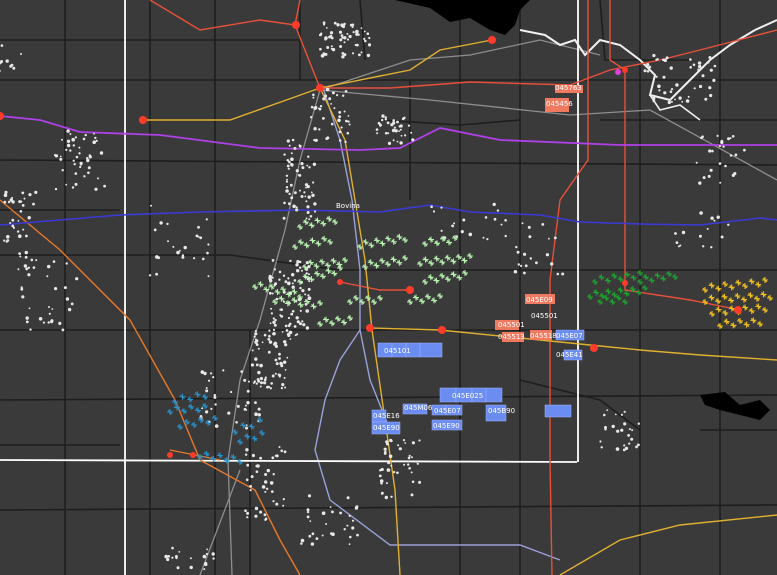 This screenshot has width=777, height=575. Describe the element at coordinates (447, 411) in the screenshot. I see `lease-label: 045E07` at that location.